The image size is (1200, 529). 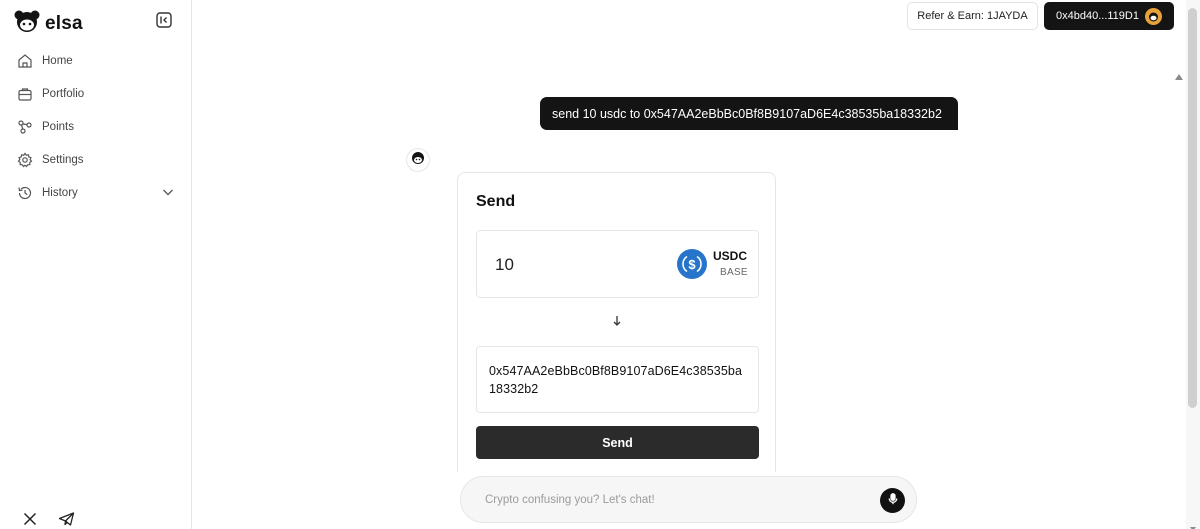 I want to click on microphone-button, so click(x=892, y=500).